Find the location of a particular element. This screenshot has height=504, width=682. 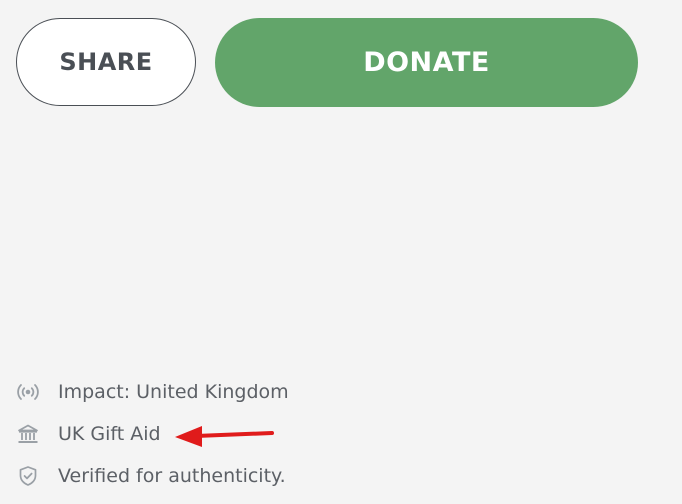

verified-label: Verified for authenticity. is located at coordinates (172, 476).